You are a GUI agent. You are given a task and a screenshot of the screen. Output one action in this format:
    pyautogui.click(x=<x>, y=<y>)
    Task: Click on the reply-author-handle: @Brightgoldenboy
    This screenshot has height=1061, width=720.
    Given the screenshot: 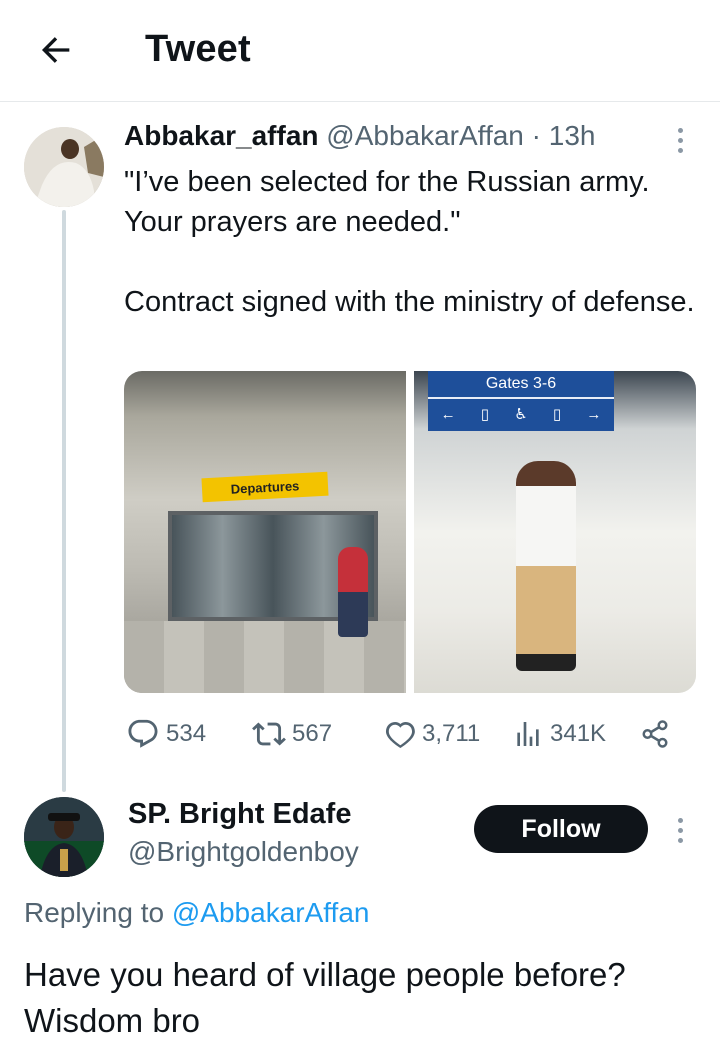 What is the action you would take?
    pyautogui.click(x=243, y=852)
    